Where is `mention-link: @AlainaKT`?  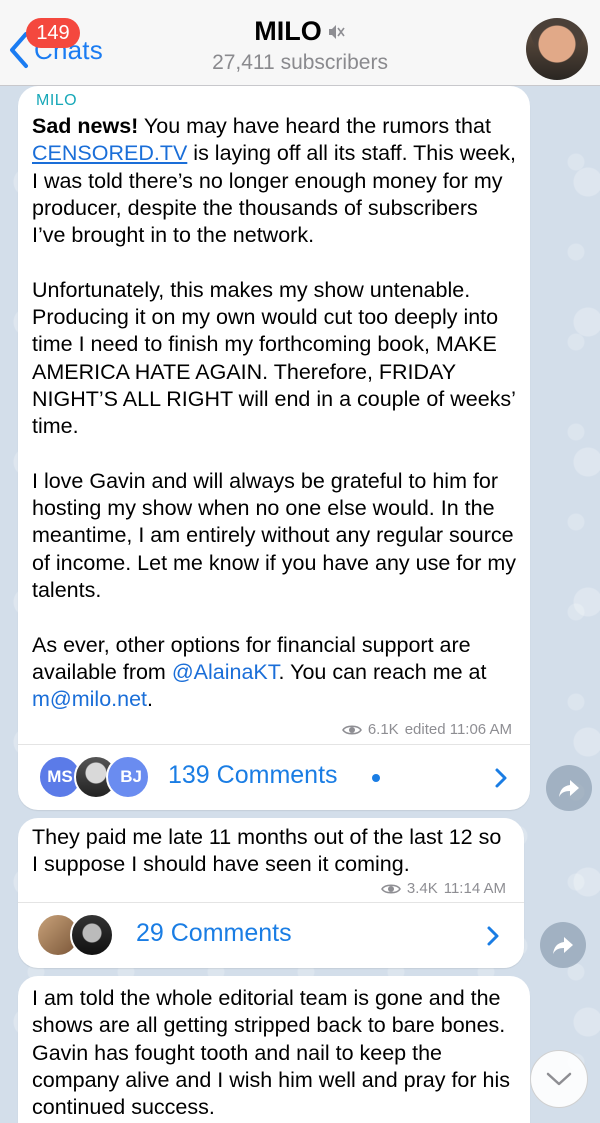 mention-link: @AlainaKT is located at coordinates (225, 672).